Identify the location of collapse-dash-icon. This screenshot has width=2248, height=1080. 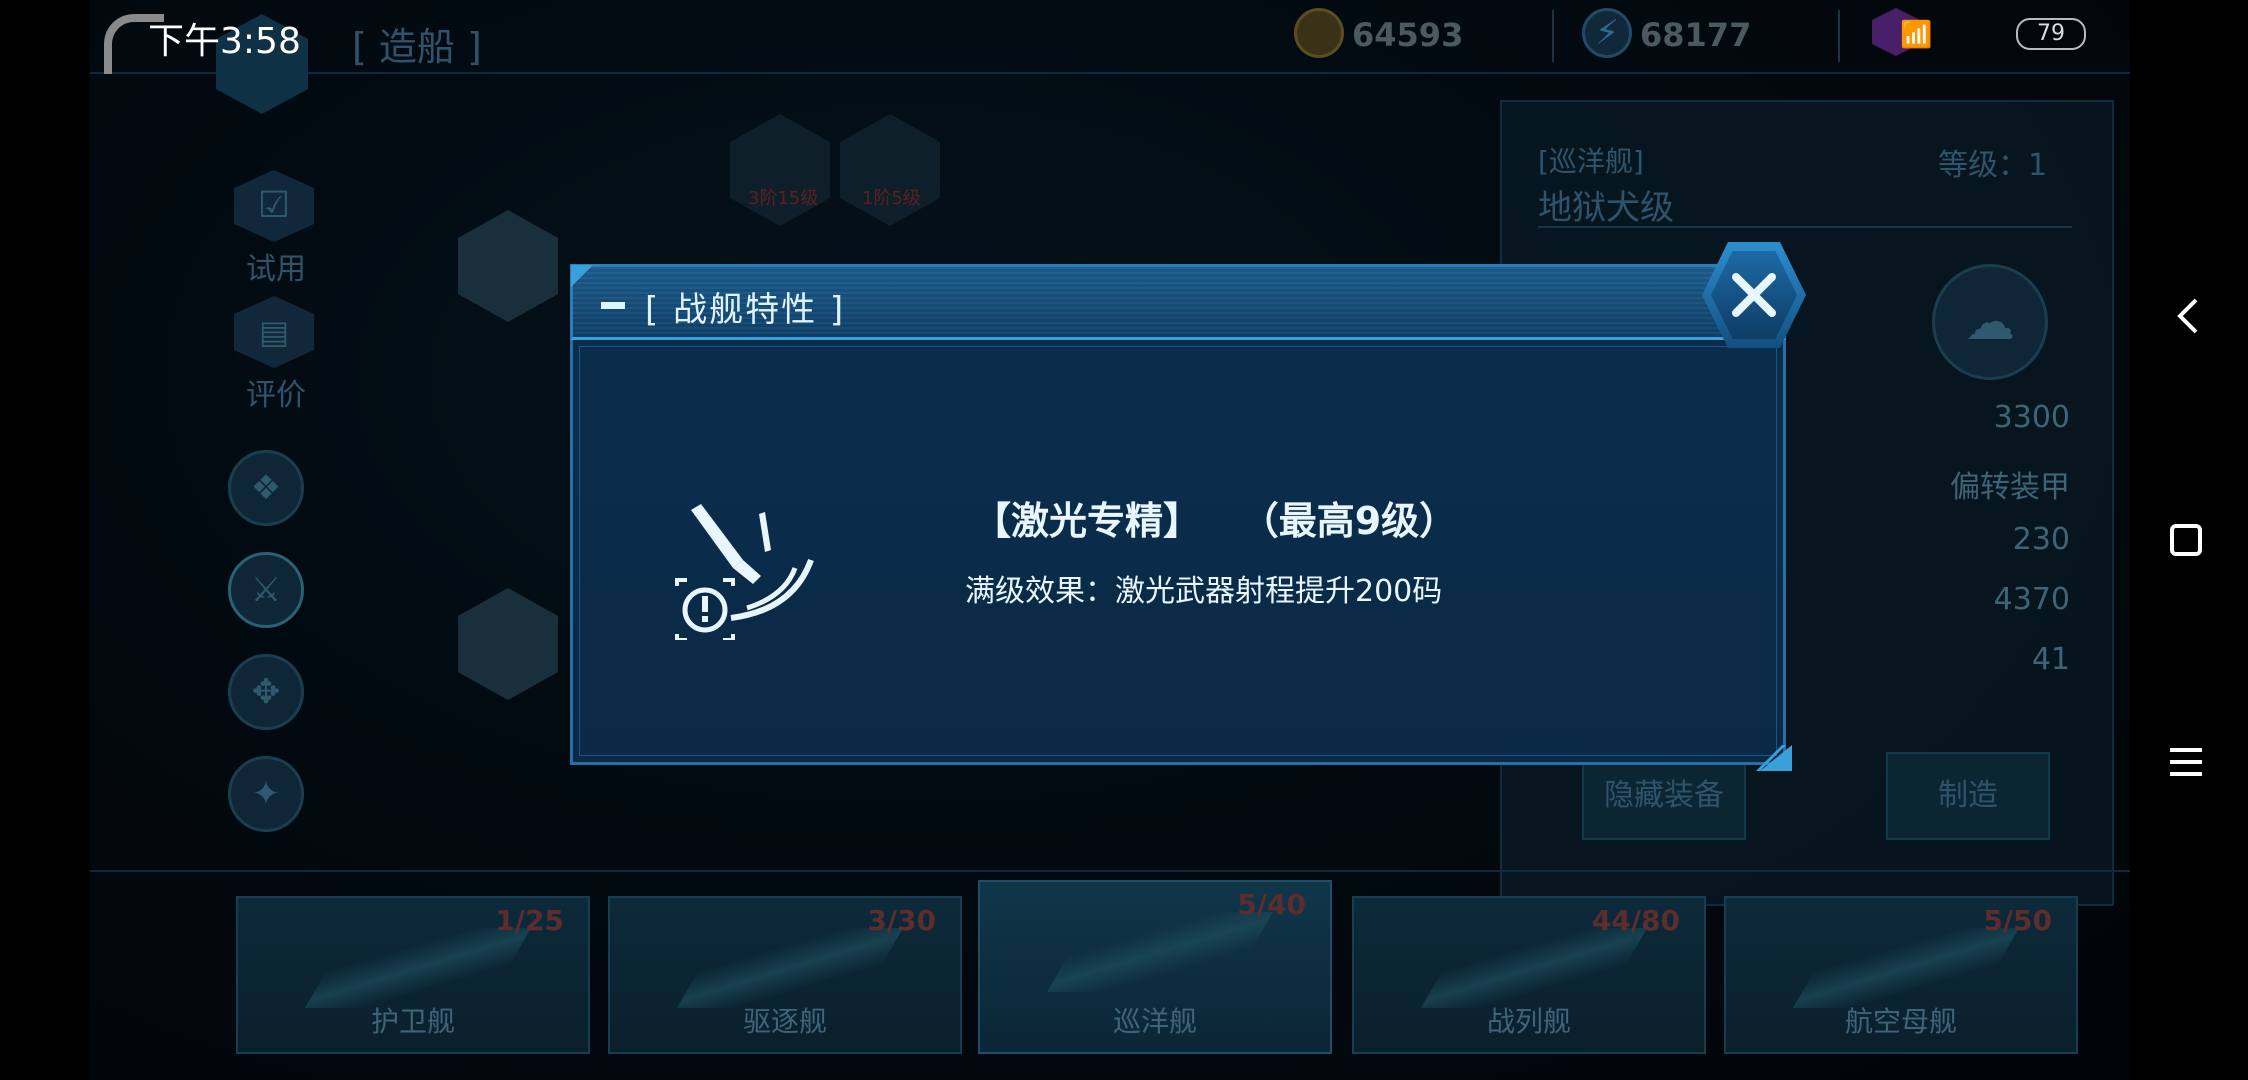
(613, 305).